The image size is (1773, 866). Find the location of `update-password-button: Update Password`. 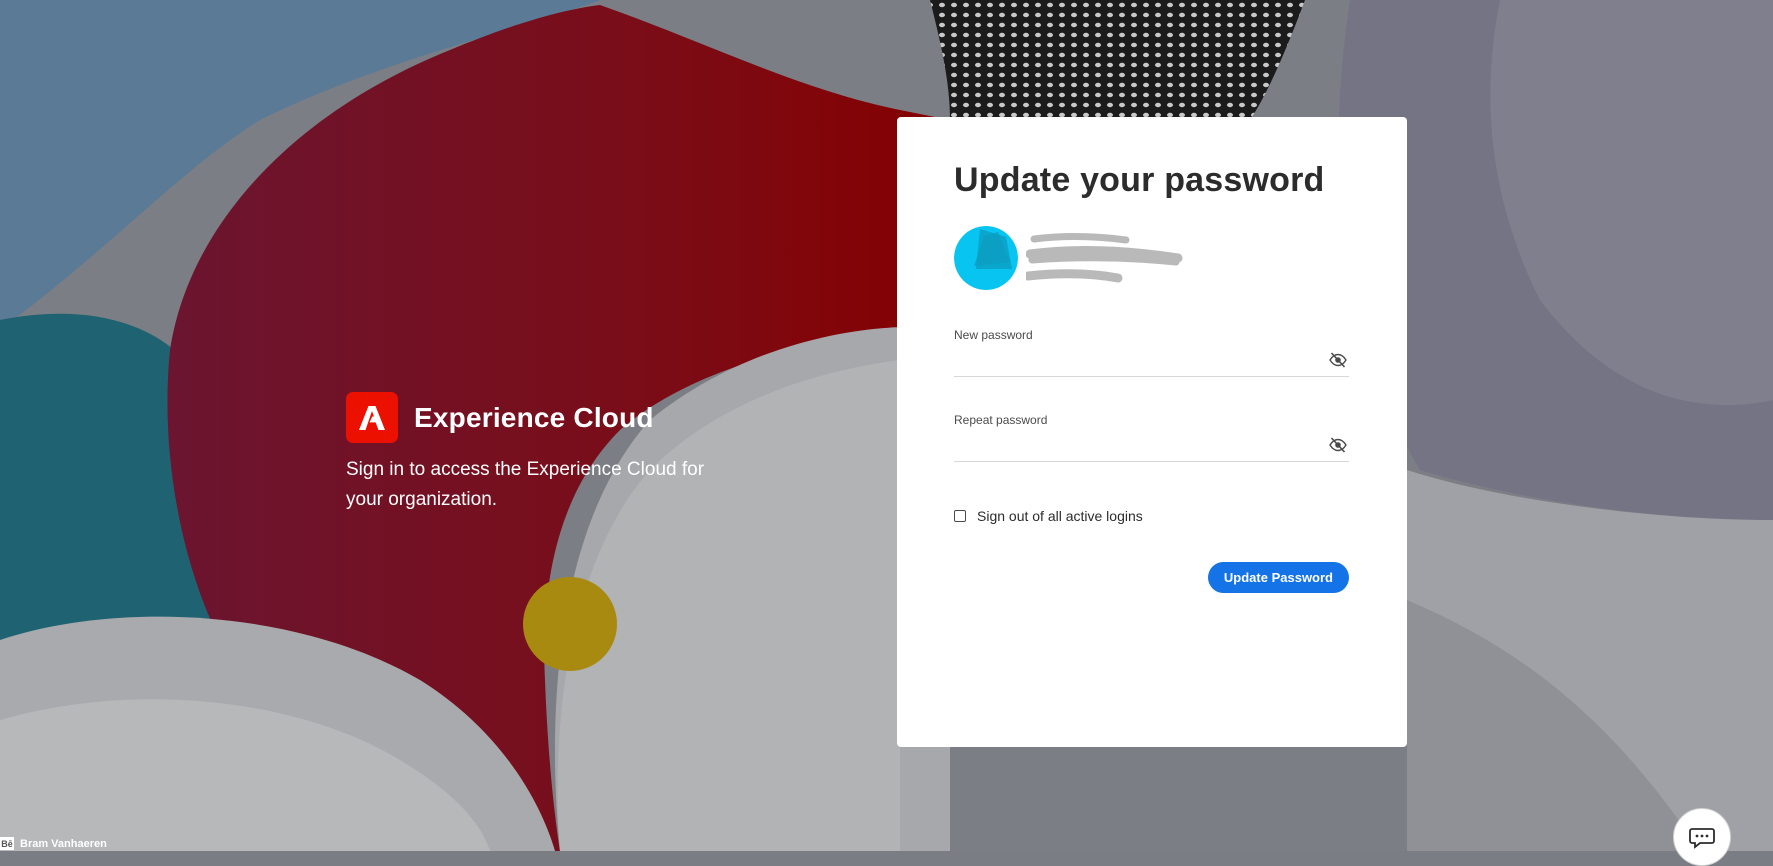

update-password-button: Update Password is located at coordinates (1278, 577).